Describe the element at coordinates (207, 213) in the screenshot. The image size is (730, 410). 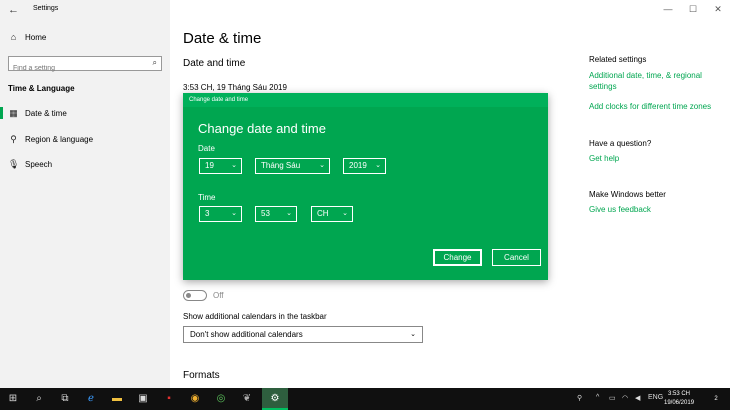
I see `hour-value: 3` at that location.